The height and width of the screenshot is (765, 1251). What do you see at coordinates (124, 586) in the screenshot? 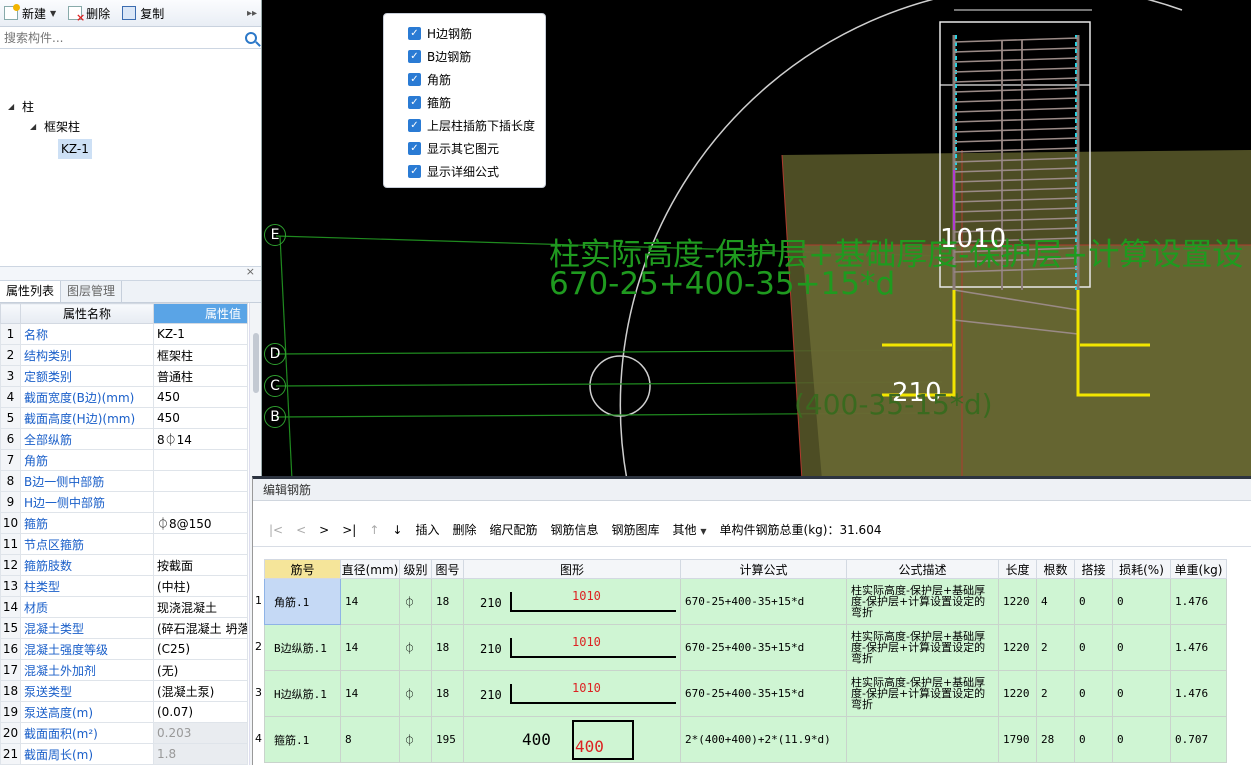
I see `property-row: 13 柱类型 (中柱)` at bounding box center [124, 586].